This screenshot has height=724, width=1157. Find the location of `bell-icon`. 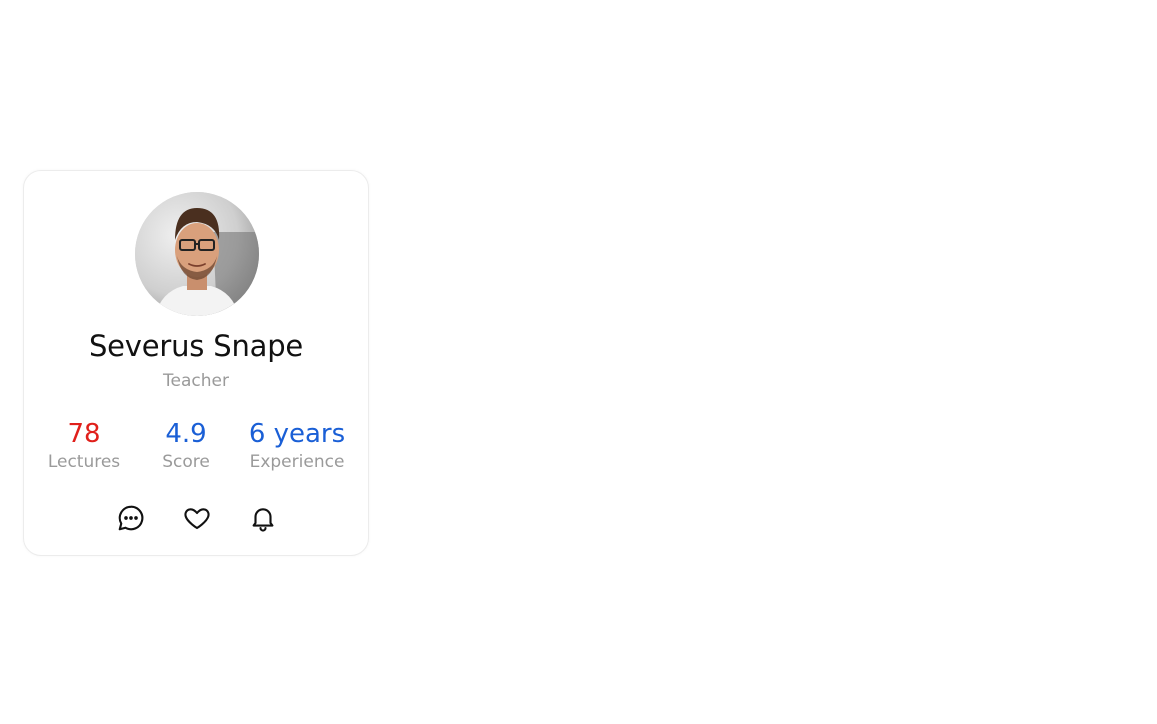

bell-icon is located at coordinates (263, 520).